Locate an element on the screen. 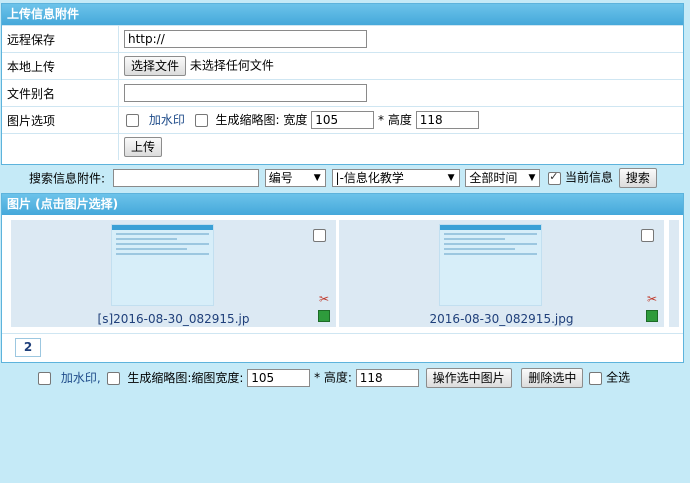  thumbnail-checkbox is located at coordinates (201, 120).